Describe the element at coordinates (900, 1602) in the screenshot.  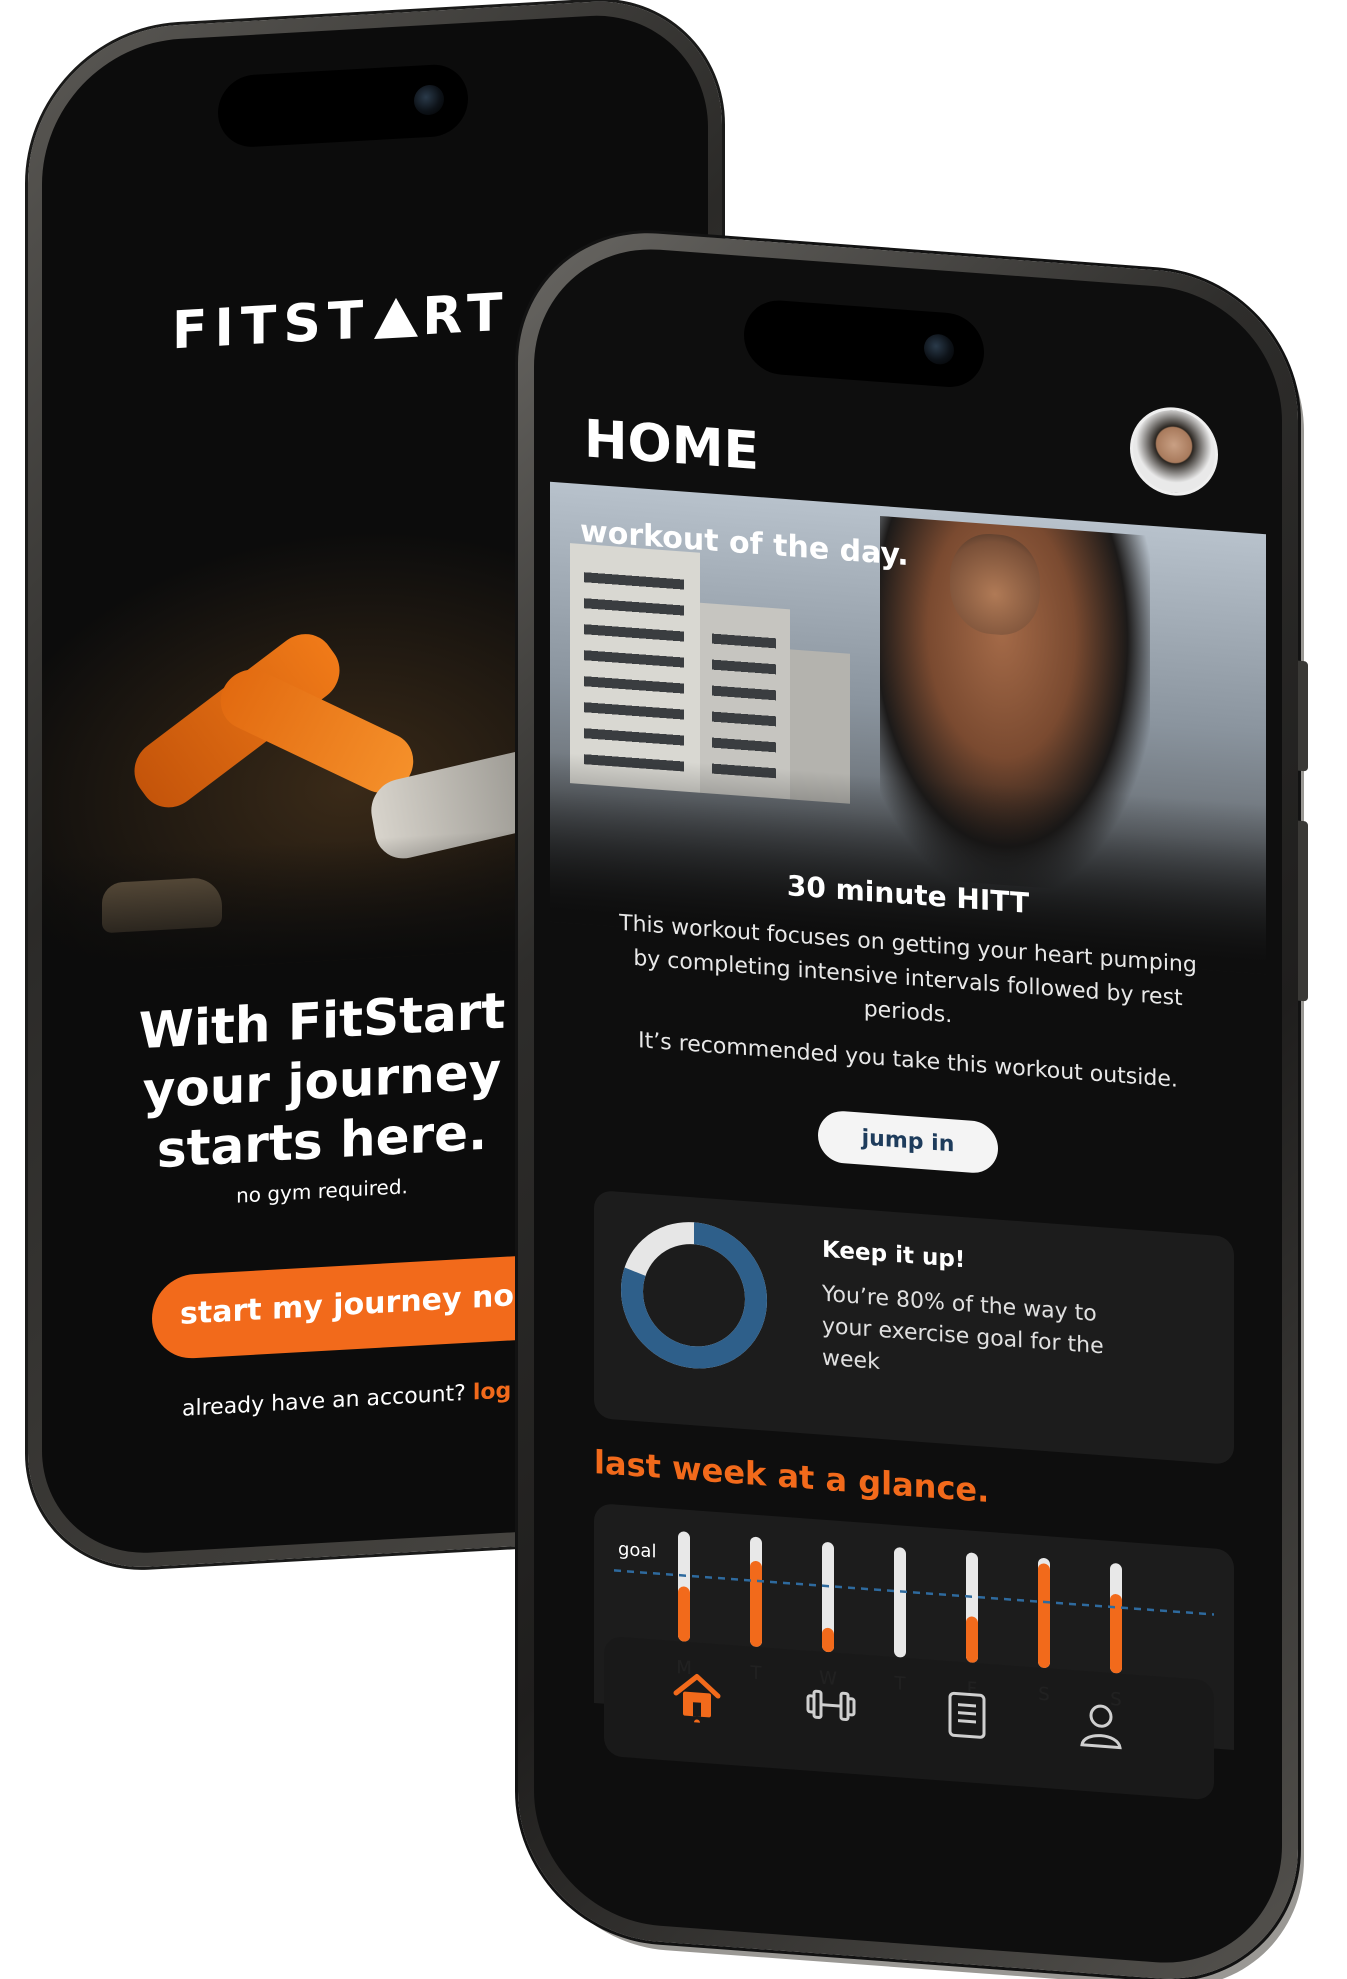
I see `bar-track` at that location.